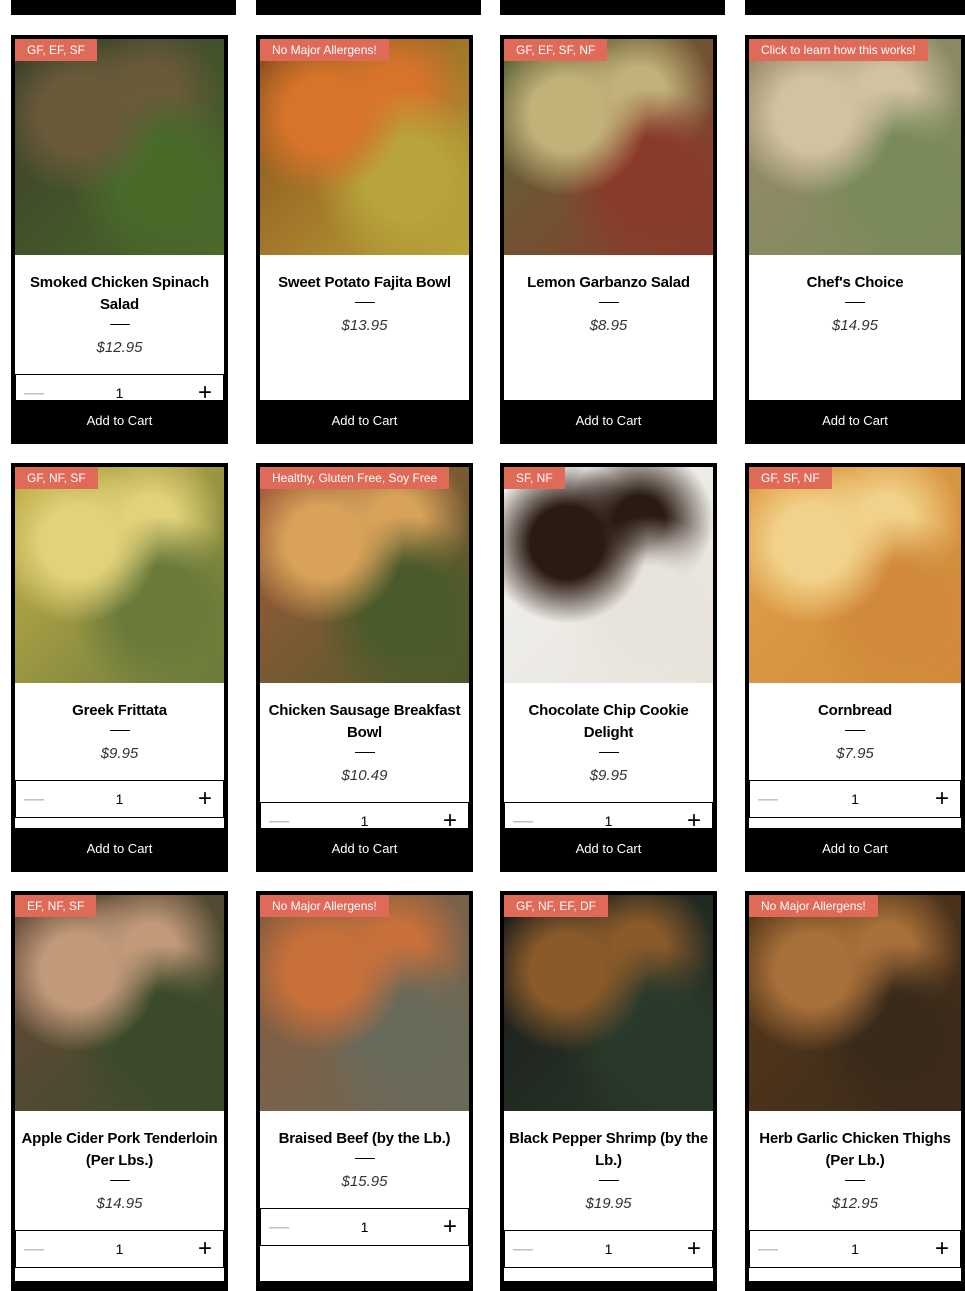 Image resolution: width=965 pixels, height=1291 pixels. I want to click on product-image: Click to learn how this works!, so click(855, 147).